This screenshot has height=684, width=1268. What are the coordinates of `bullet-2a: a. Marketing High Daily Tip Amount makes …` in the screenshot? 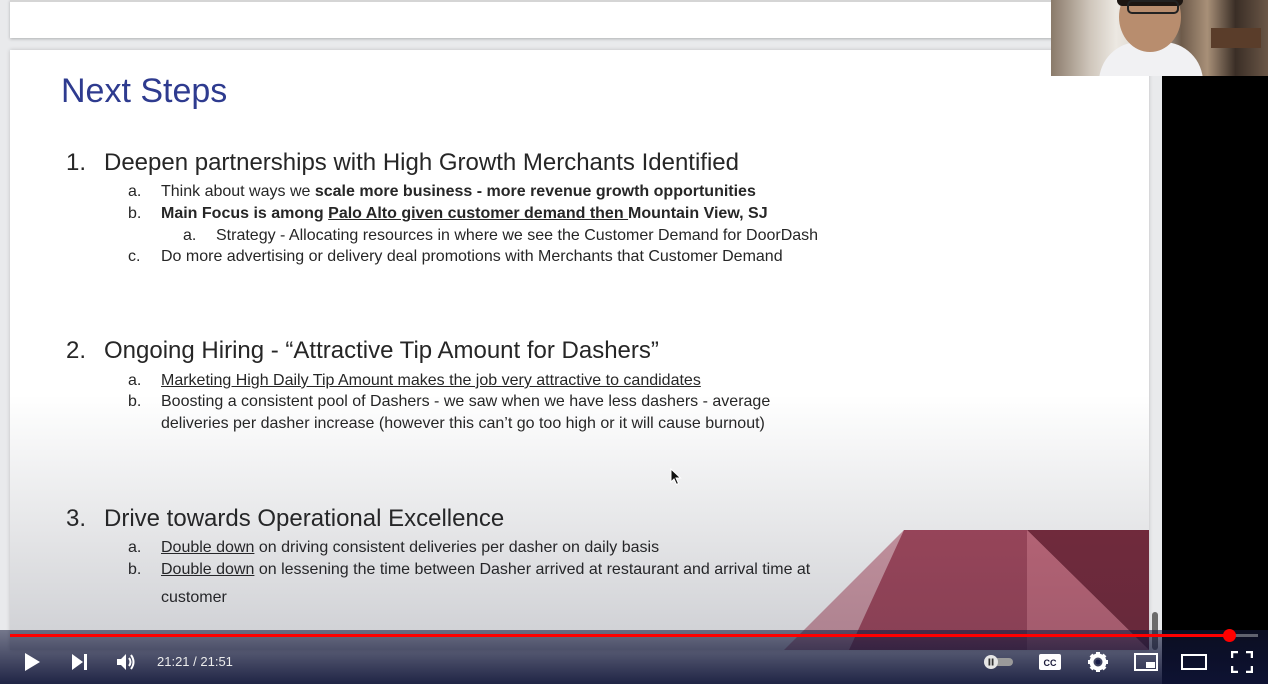 It's located at (414, 380).